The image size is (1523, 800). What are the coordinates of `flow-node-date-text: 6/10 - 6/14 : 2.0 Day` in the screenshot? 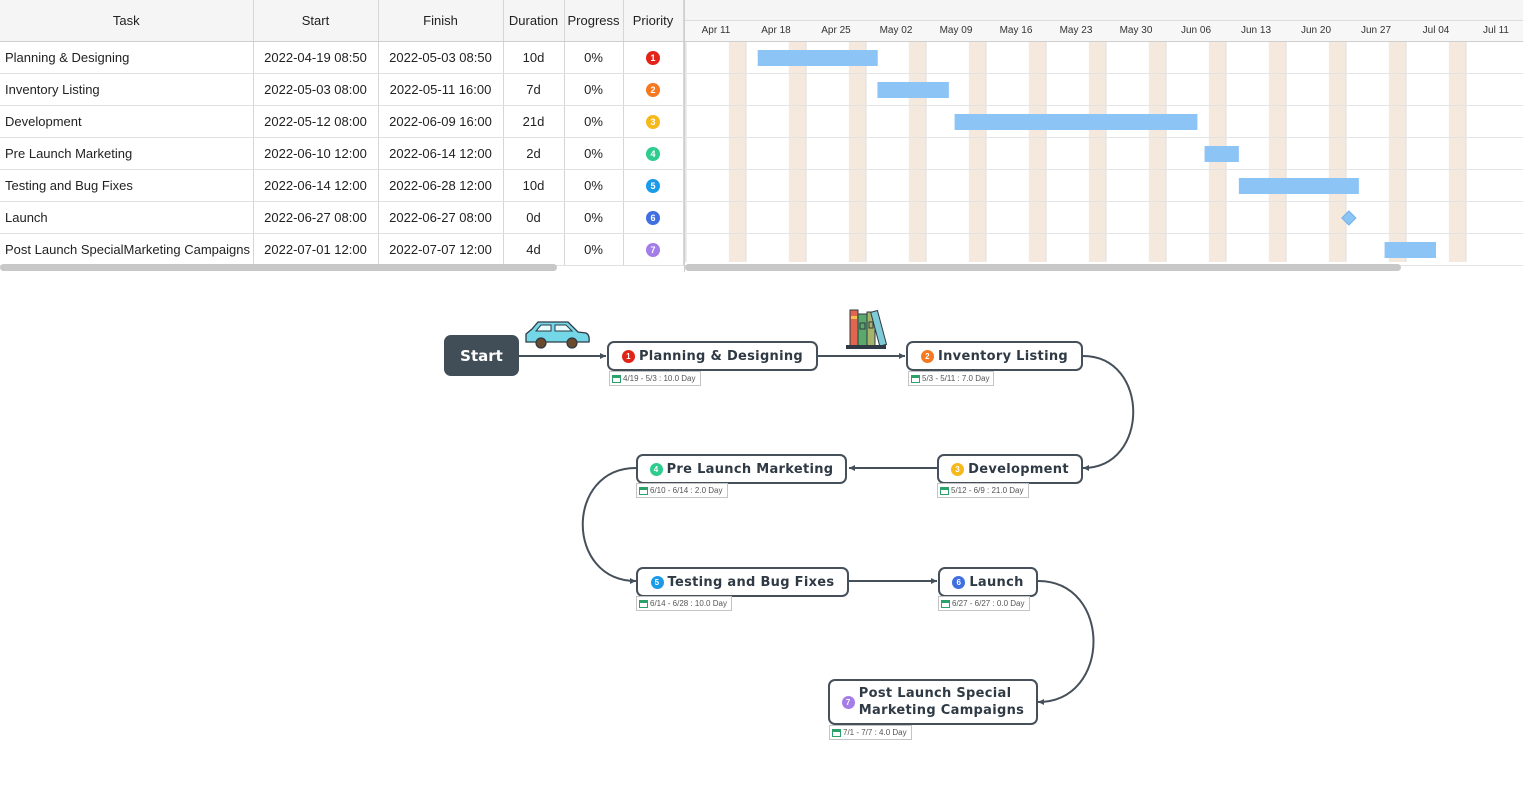 It's located at (686, 490).